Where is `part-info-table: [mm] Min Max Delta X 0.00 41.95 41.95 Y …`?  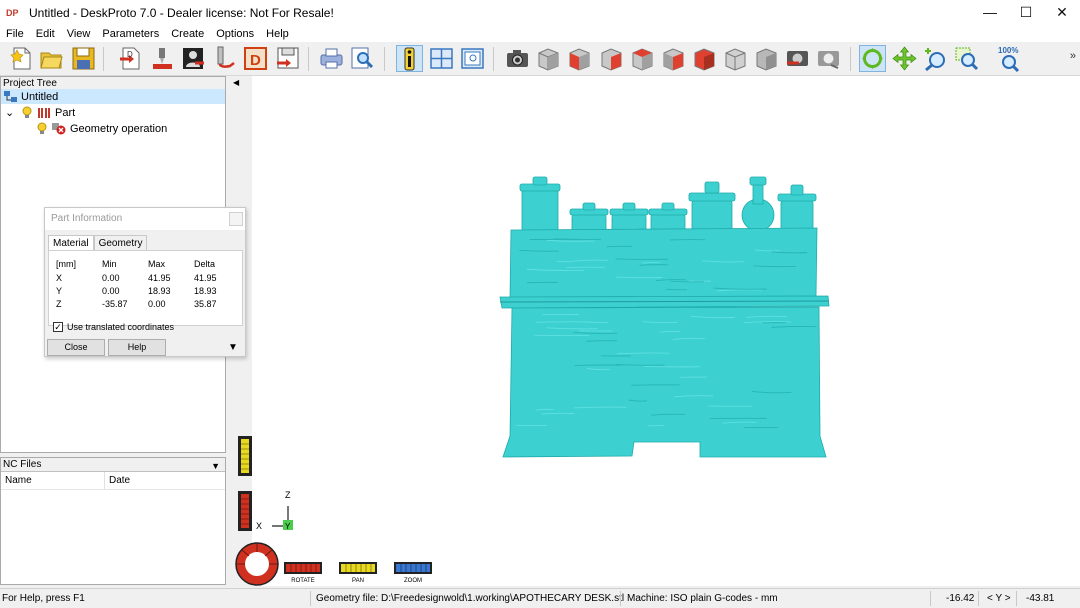 part-info-table: [mm] Min Max Delta X 0.00 41.95 41.95 Y … is located at coordinates (145, 288).